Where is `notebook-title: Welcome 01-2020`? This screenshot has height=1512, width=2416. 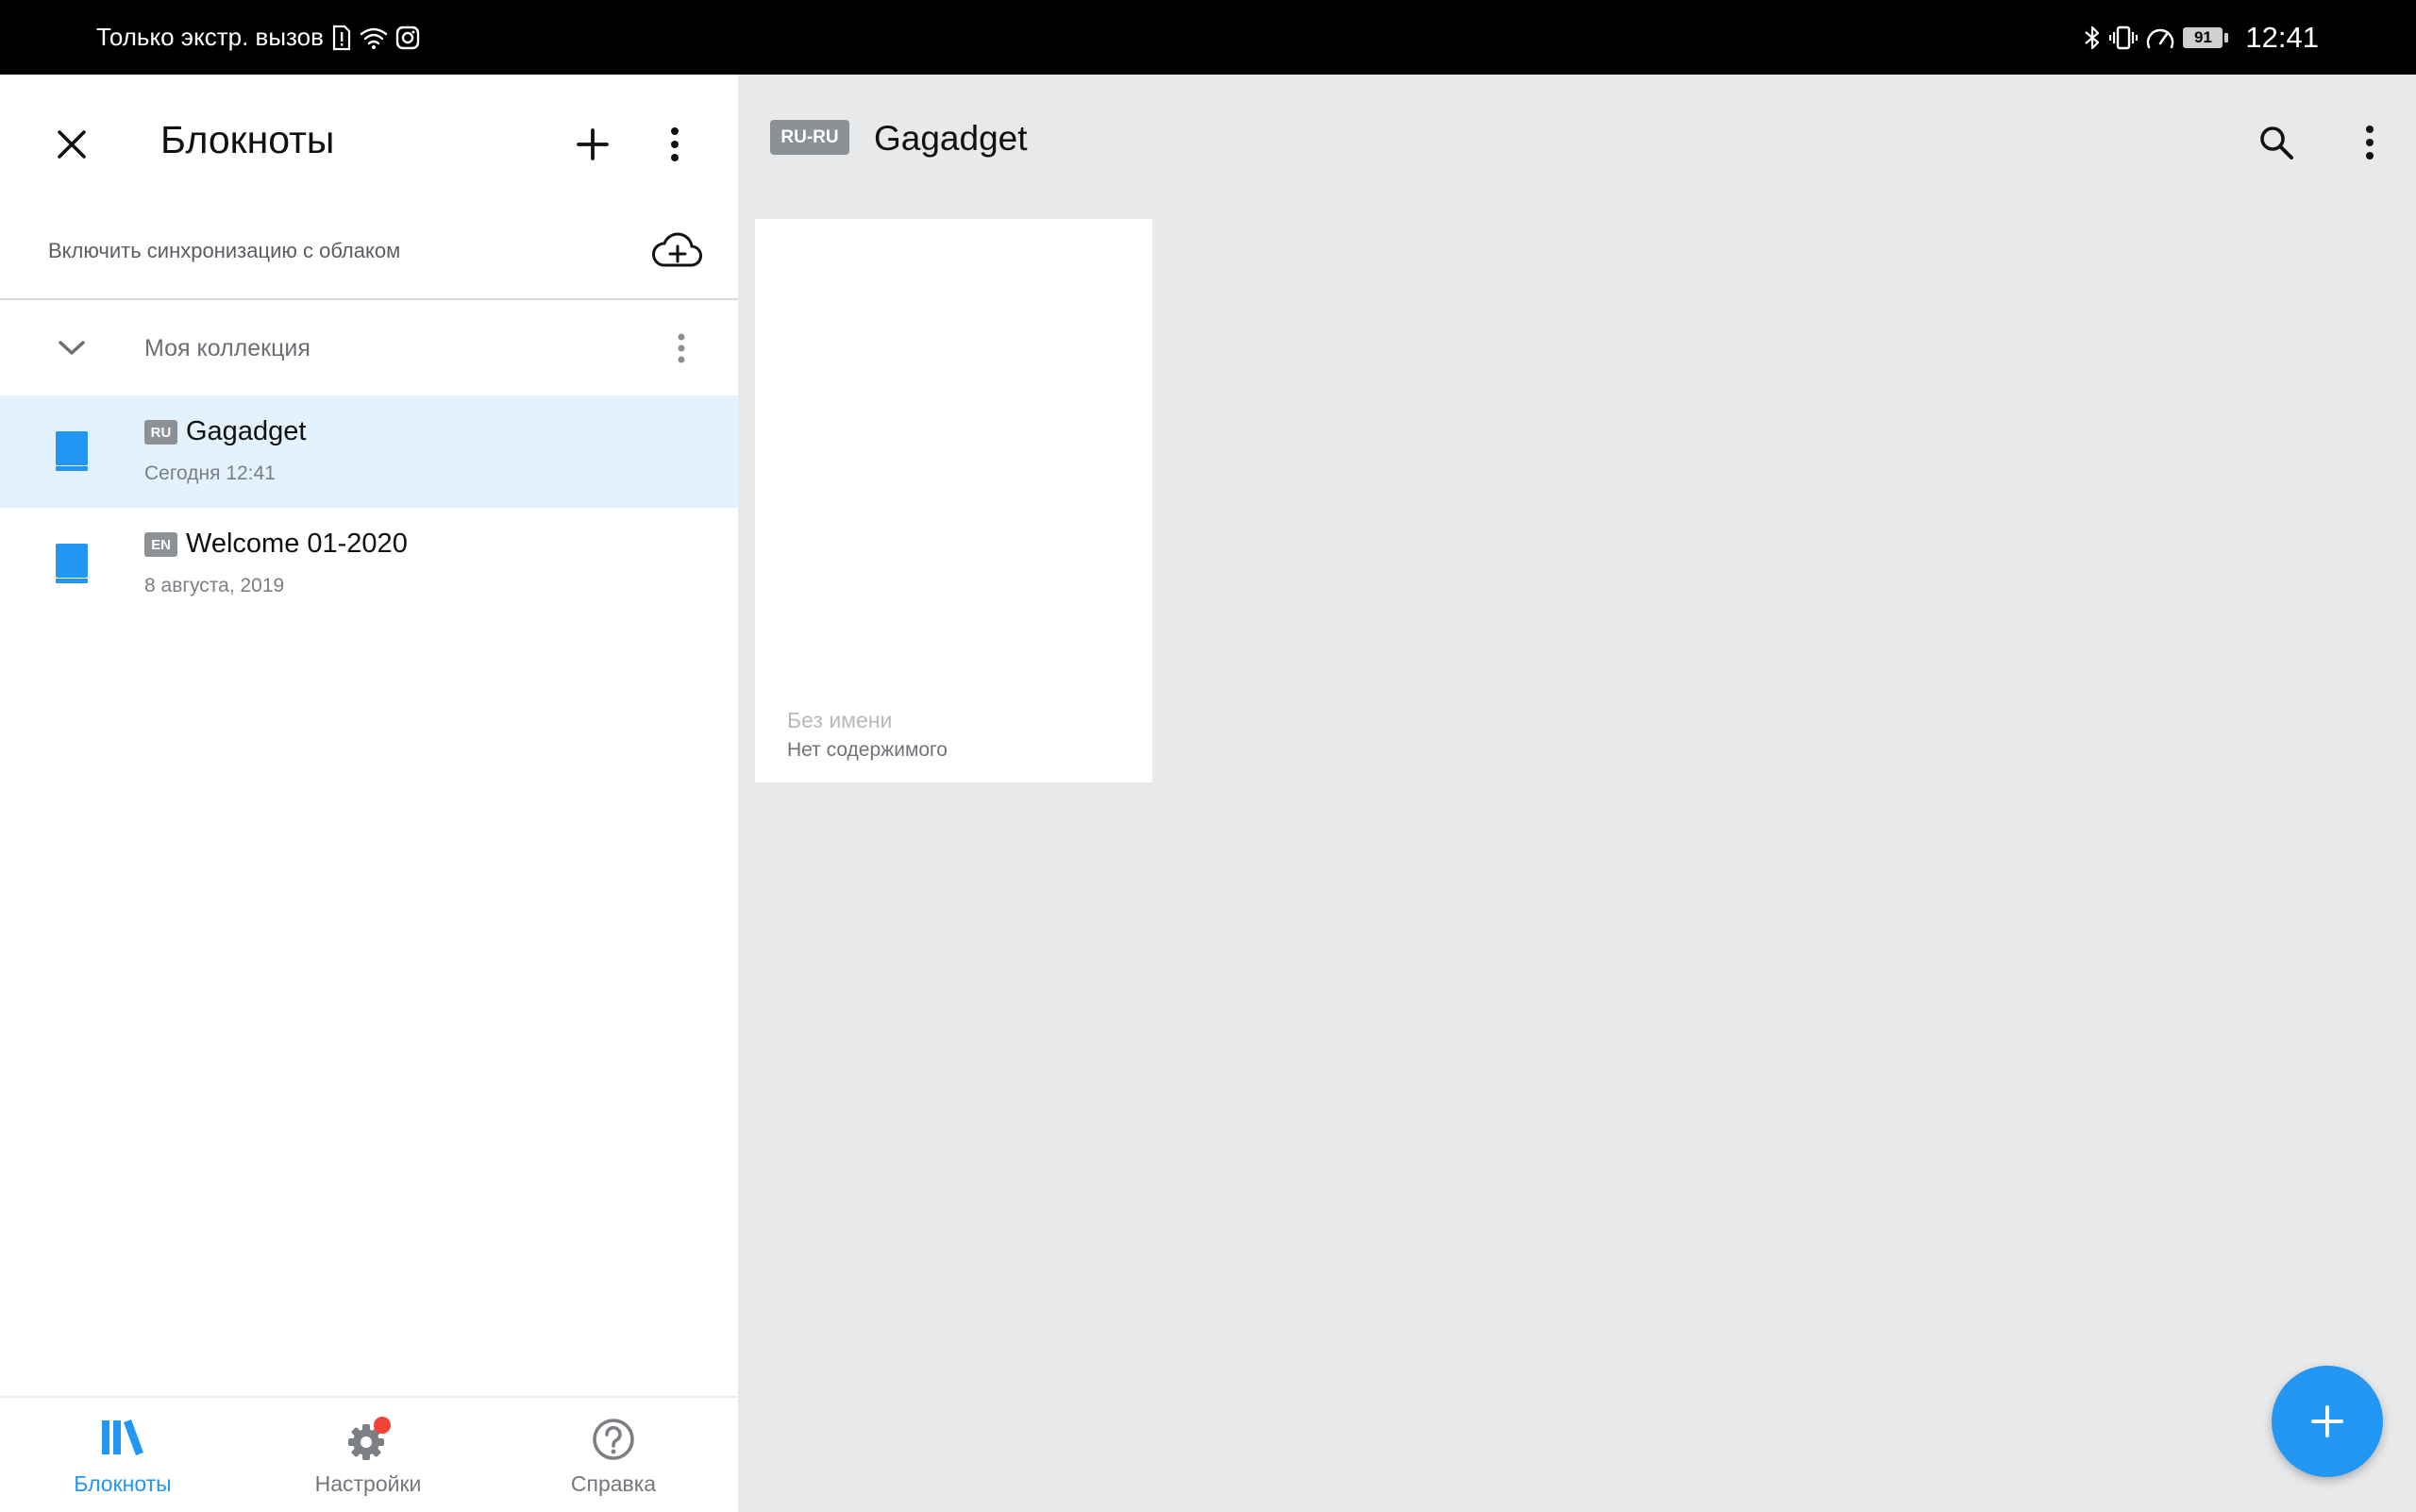 notebook-title: Welcome 01-2020 is located at coordinates (297, 544).